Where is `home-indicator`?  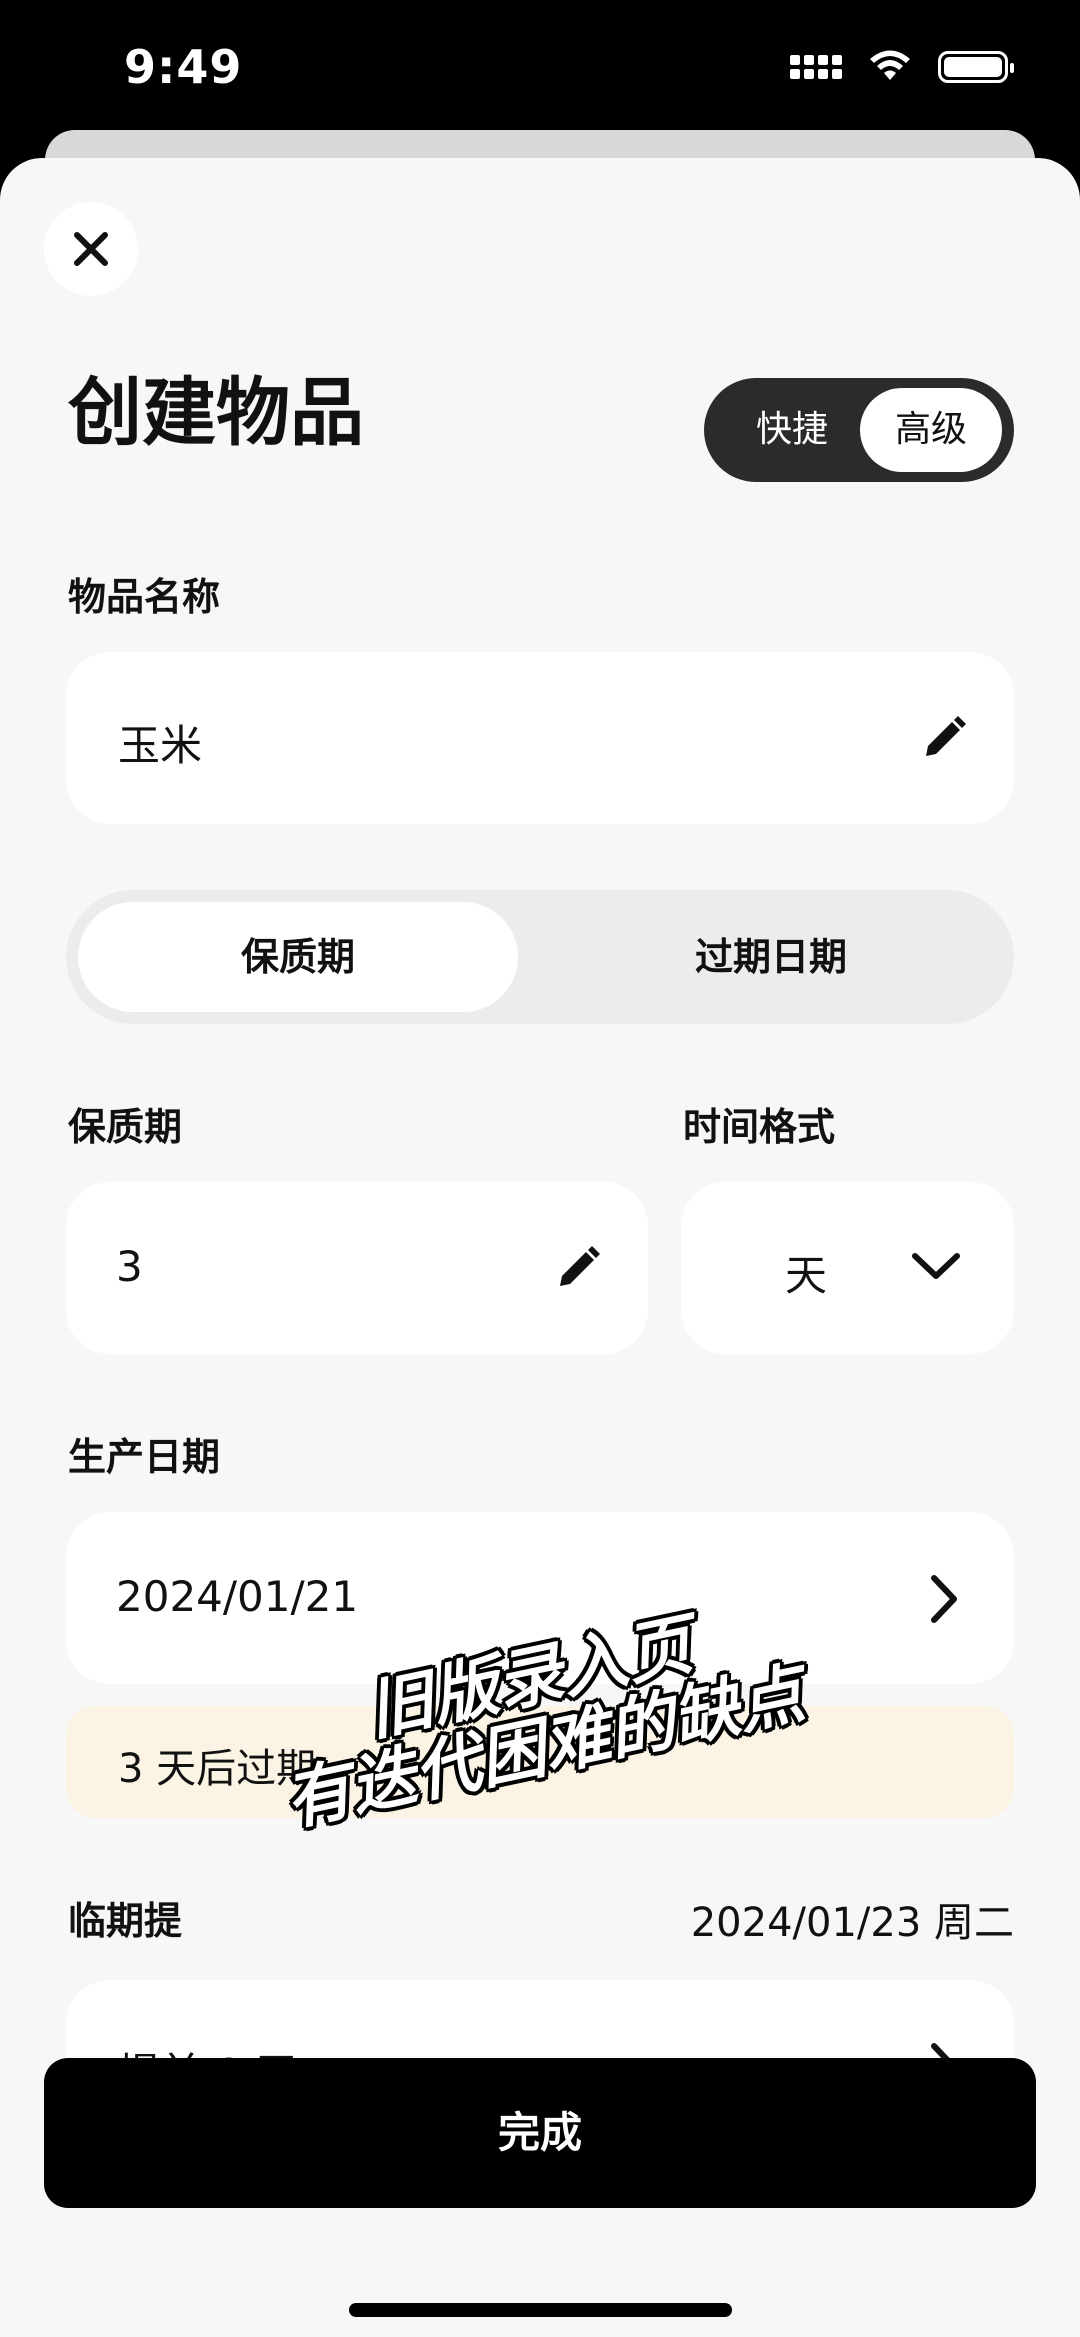
home-indicator is located at coordinates (540, 2310).